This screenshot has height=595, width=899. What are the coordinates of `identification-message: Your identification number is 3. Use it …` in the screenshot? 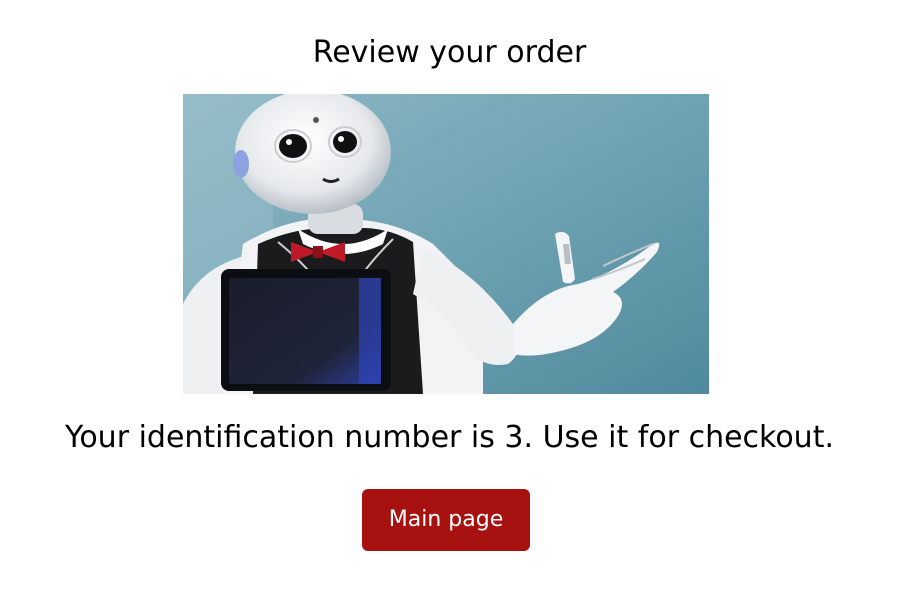 It's located at (449, 437).